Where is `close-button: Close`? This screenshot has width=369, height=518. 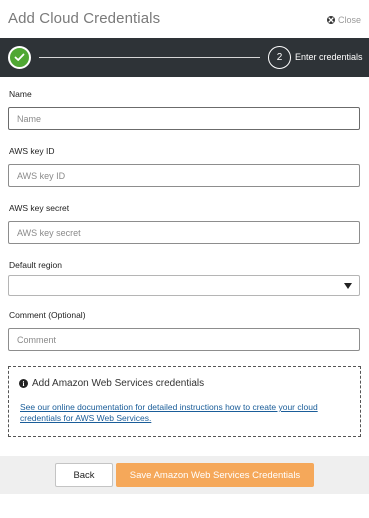
close-button: Close is located at coordinates (343, 20).